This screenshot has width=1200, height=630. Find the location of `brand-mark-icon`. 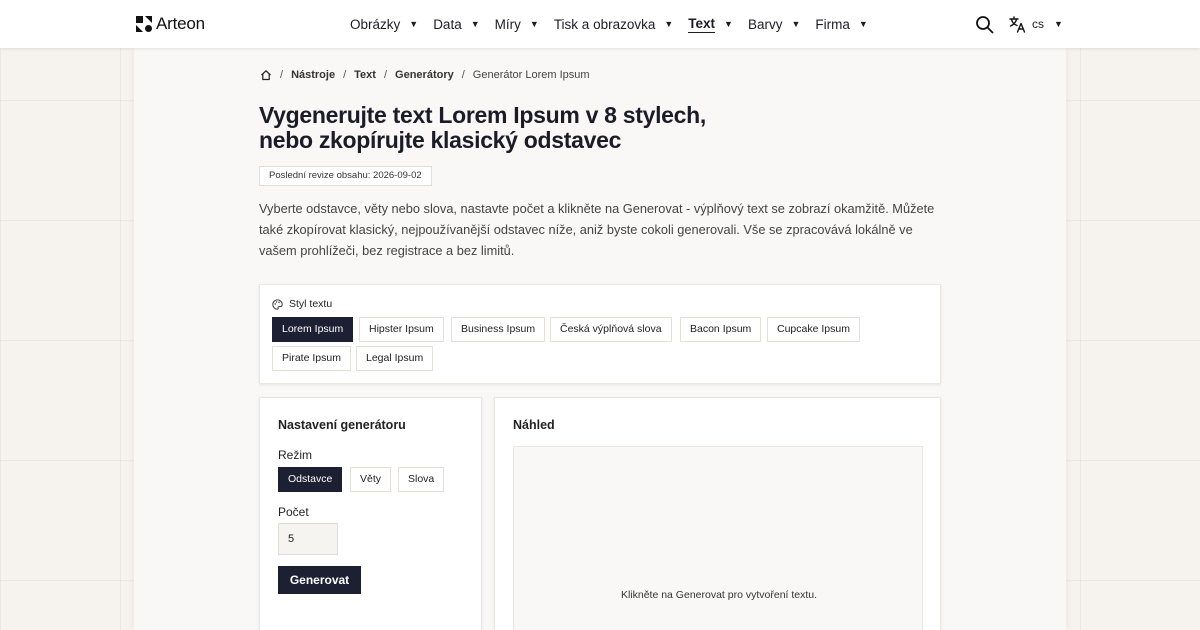

brand-mark-icon is located at coordinates (144, 24).